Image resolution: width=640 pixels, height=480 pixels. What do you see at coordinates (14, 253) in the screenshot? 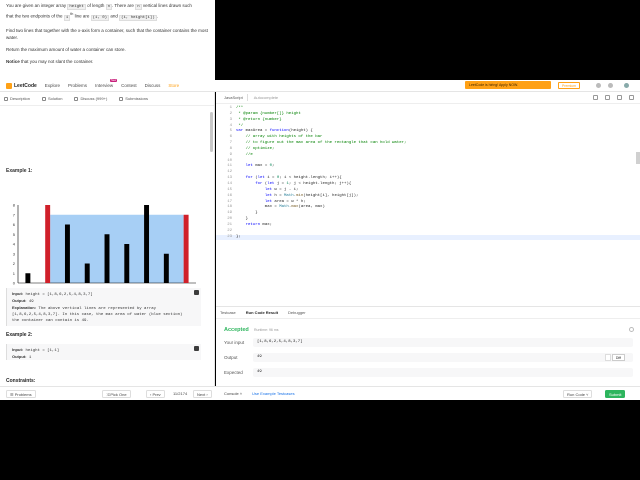
I see `y-tick-label: 3` at bounding box center [14, 253].